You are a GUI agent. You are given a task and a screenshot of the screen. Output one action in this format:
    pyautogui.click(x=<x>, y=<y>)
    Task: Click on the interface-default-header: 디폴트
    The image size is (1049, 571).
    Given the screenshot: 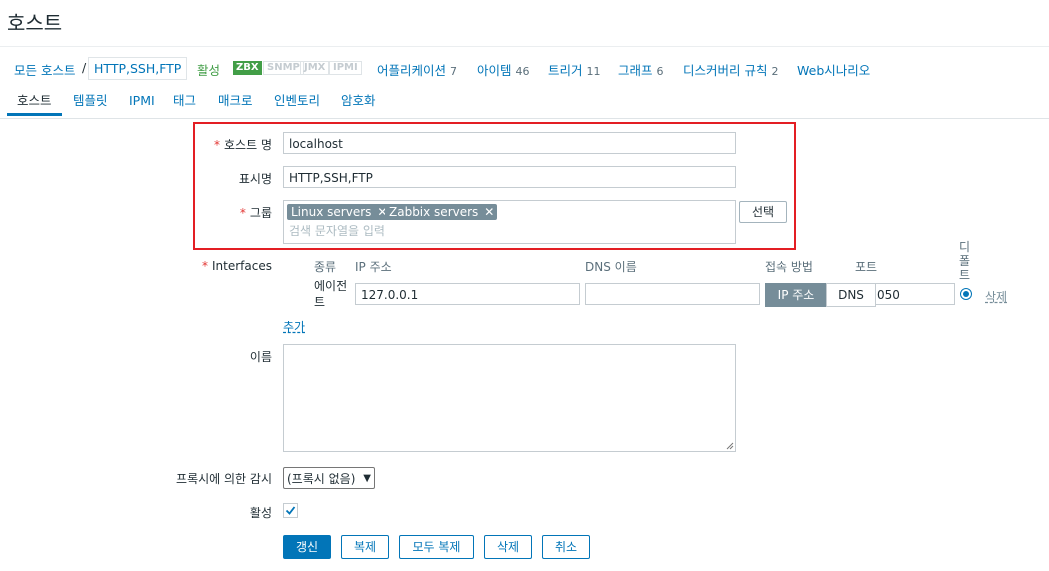 What is the action you would take?
    pyautogui.click(x=965, y=261)
    